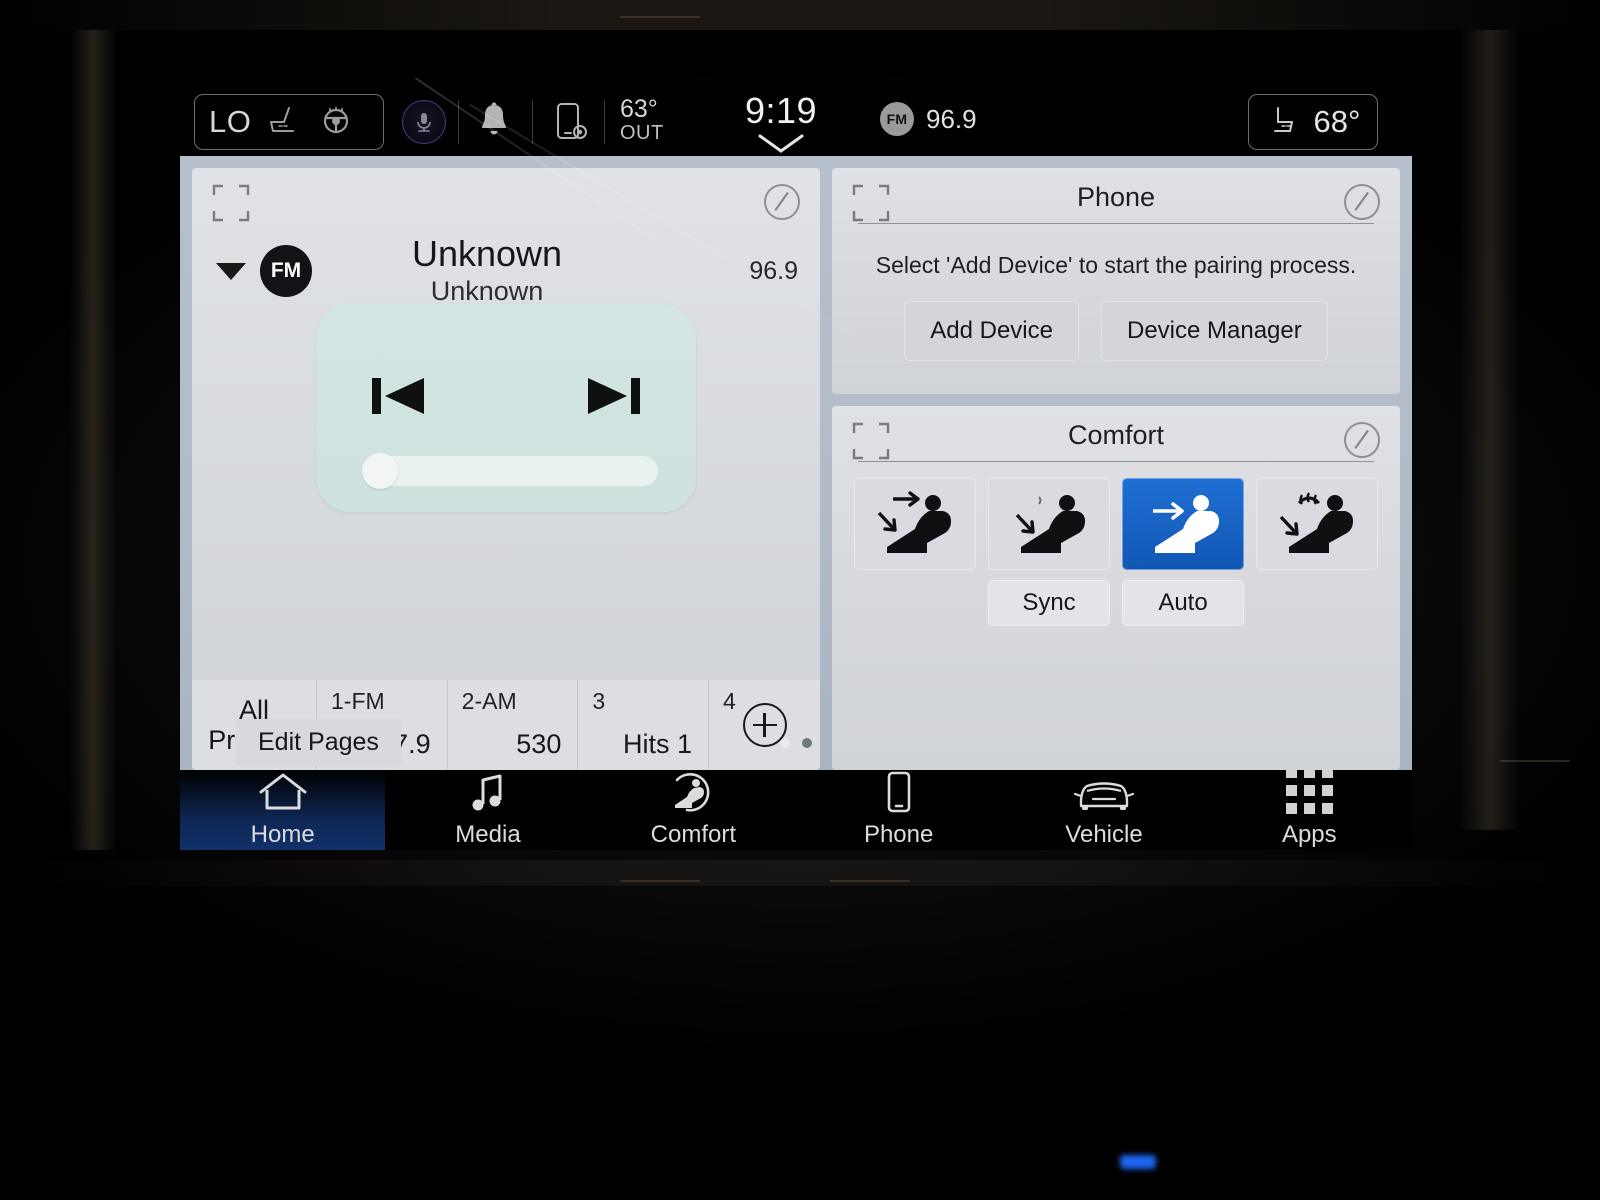  What do you see at coordinates (781, 144) in the screenshot?
I see `chevron-down-icon` at bounding box center [781, 144].